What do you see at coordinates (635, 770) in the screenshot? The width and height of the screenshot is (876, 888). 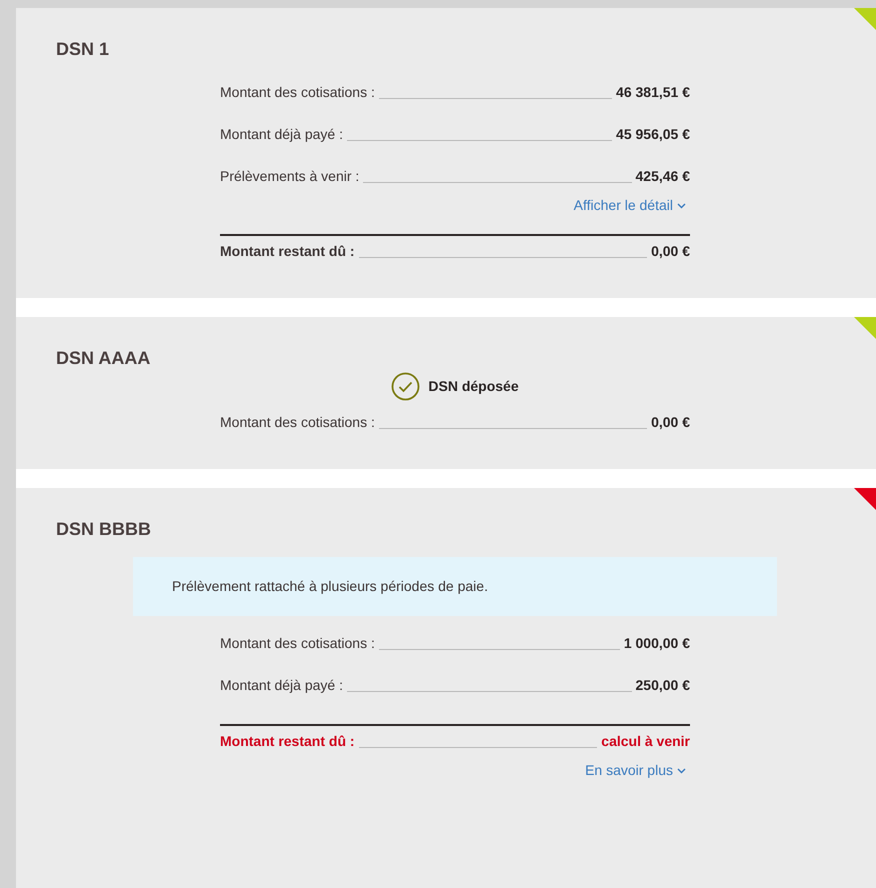 I see `toggle-link: En savoir plus` at bounding box center [635, 770].